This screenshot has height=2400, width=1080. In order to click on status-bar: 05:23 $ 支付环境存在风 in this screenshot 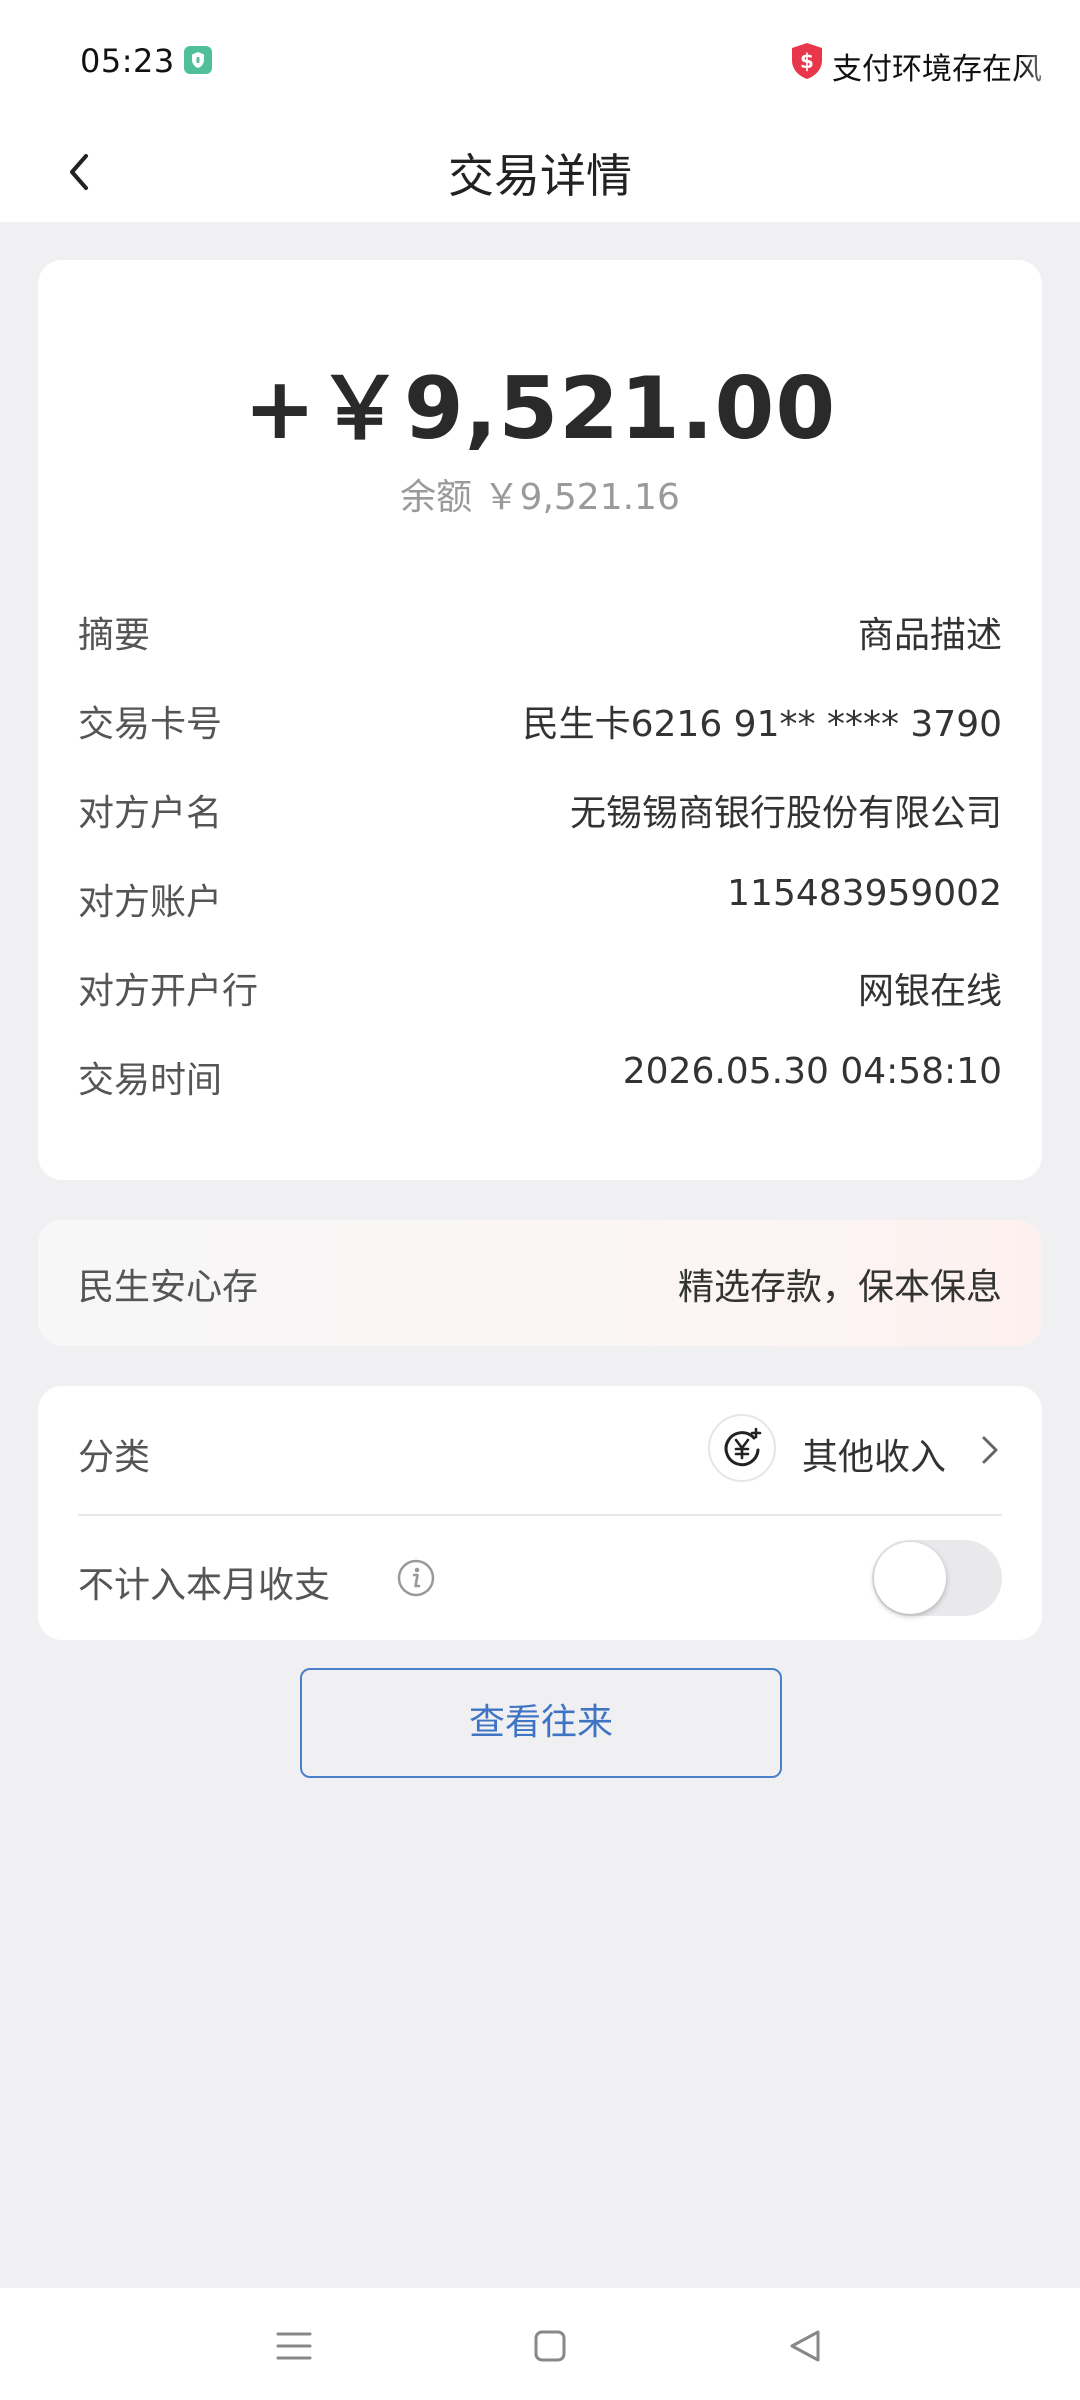, I will do `click(540, 61)`.